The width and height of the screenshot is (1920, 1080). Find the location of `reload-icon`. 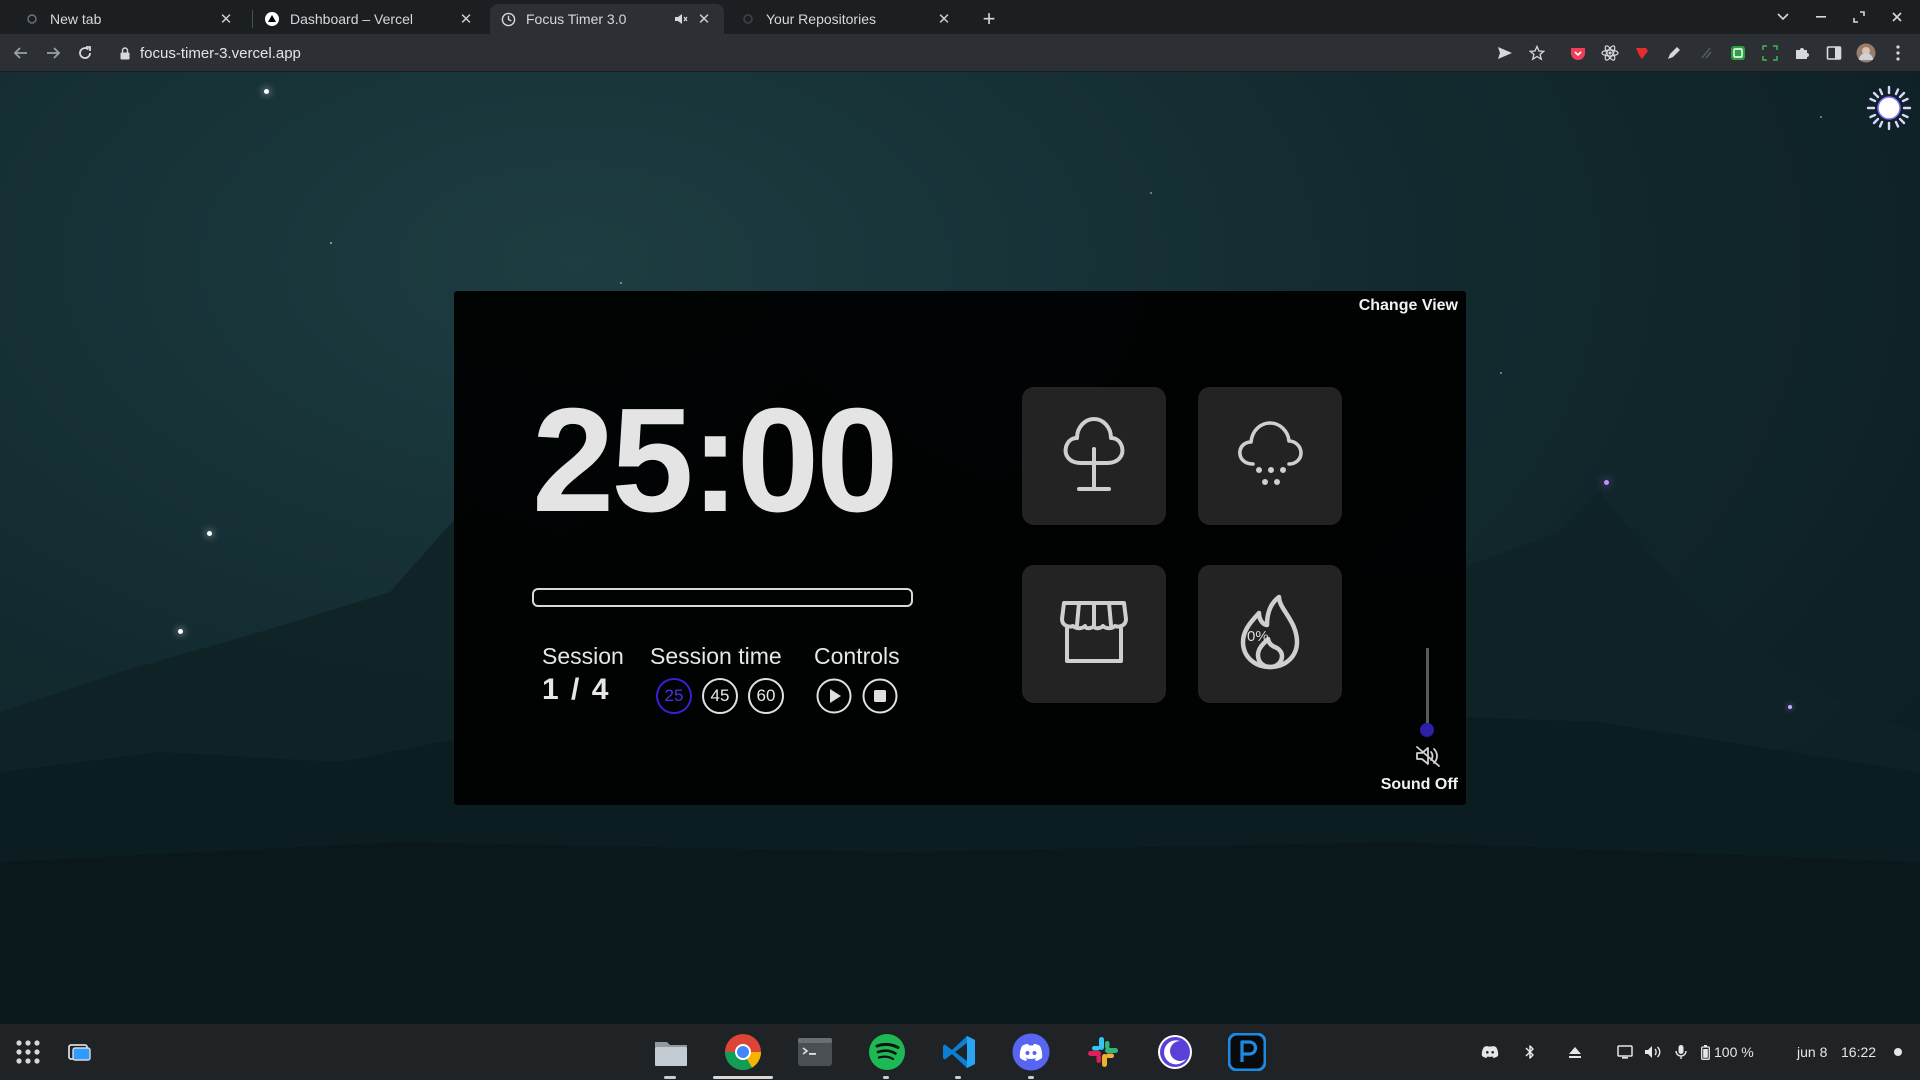

reload-icon is located at coordinates (85, 53).